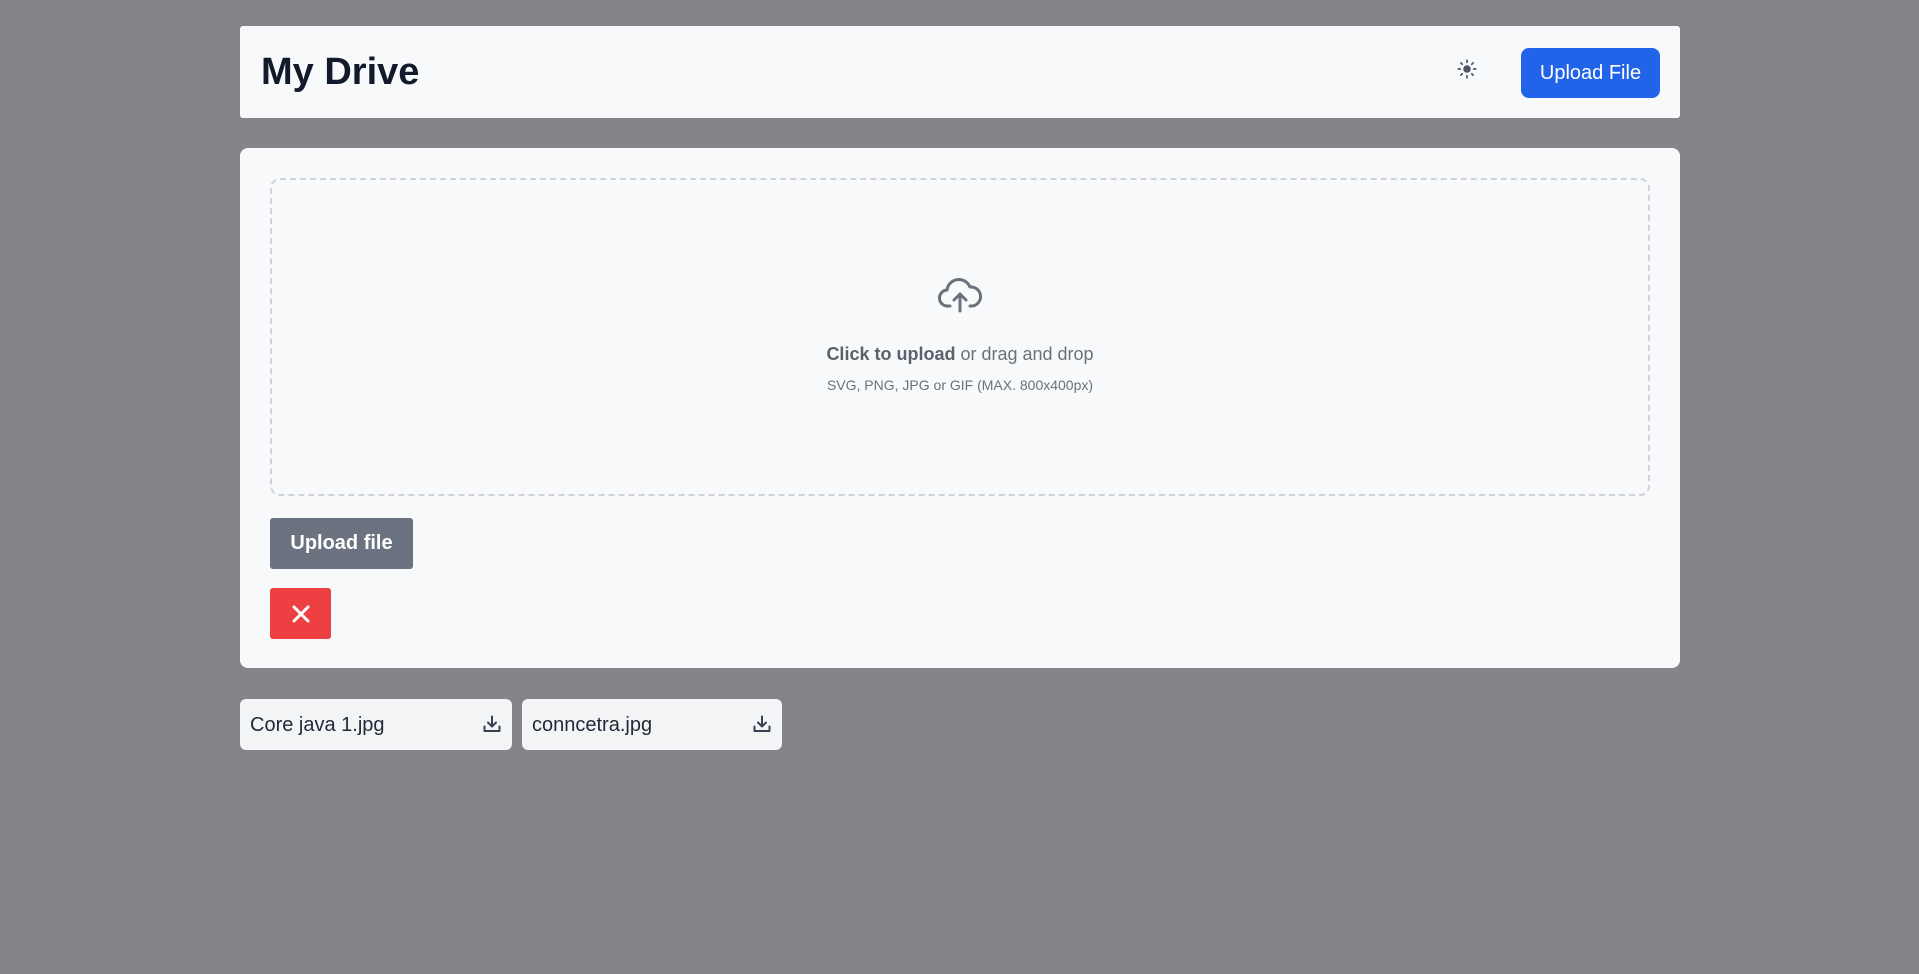 This screenshot has height=974, width=1919. Describe the element at coordinates (592, 725) in the screenshot. I see `file-name: conncetra.jpg` at that location.